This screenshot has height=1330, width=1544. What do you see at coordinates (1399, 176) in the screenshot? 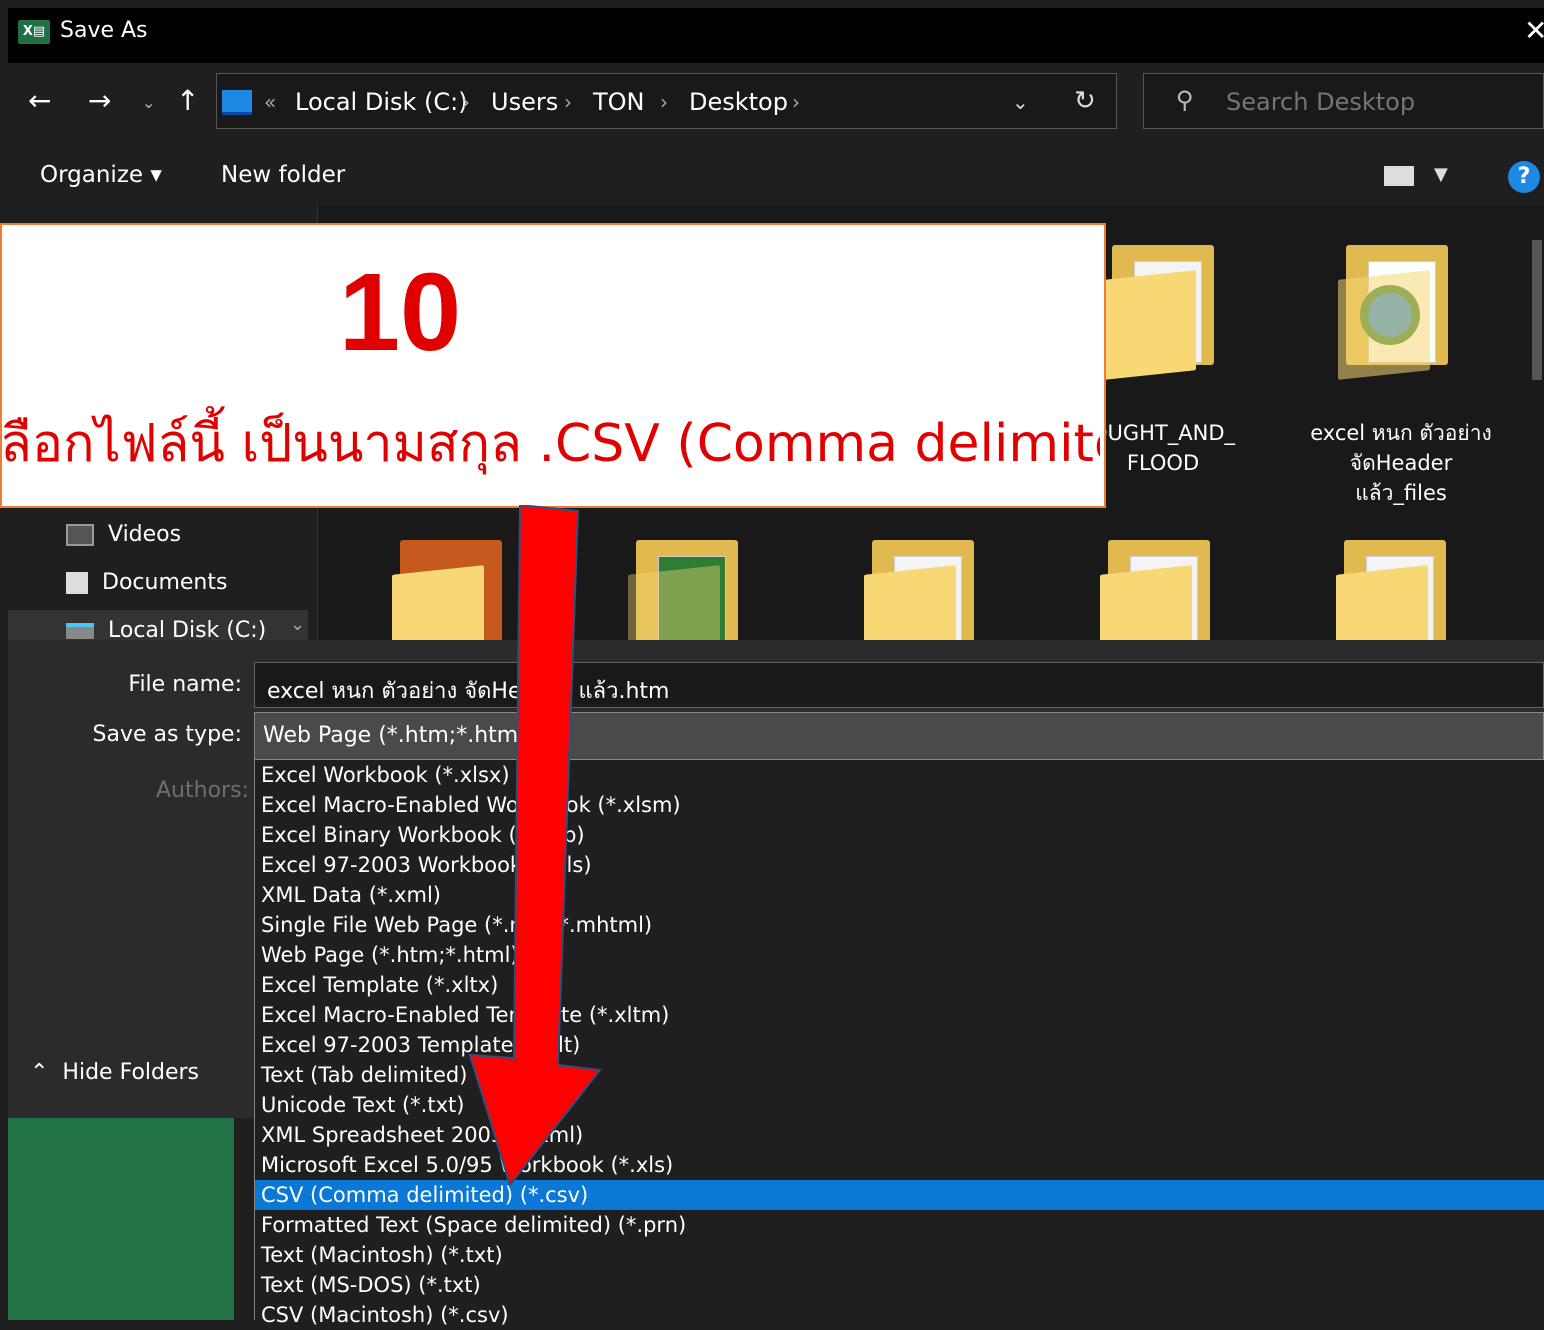
I see `view-options-icon` at bounding box center [1399, 176].